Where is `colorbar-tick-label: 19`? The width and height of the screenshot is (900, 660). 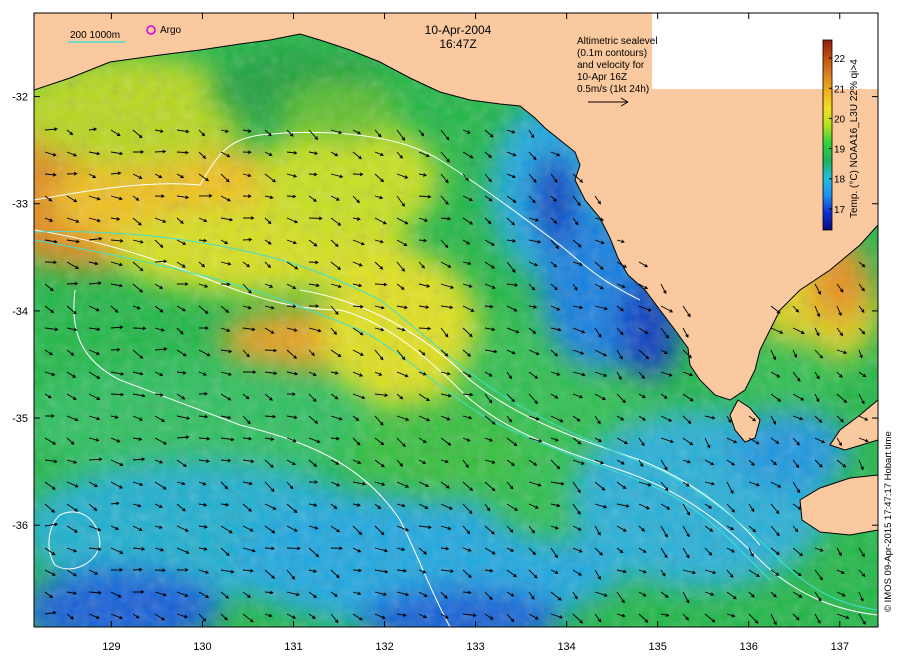
colorbar-tick-label: 19 is located at coordinates (840, 150).